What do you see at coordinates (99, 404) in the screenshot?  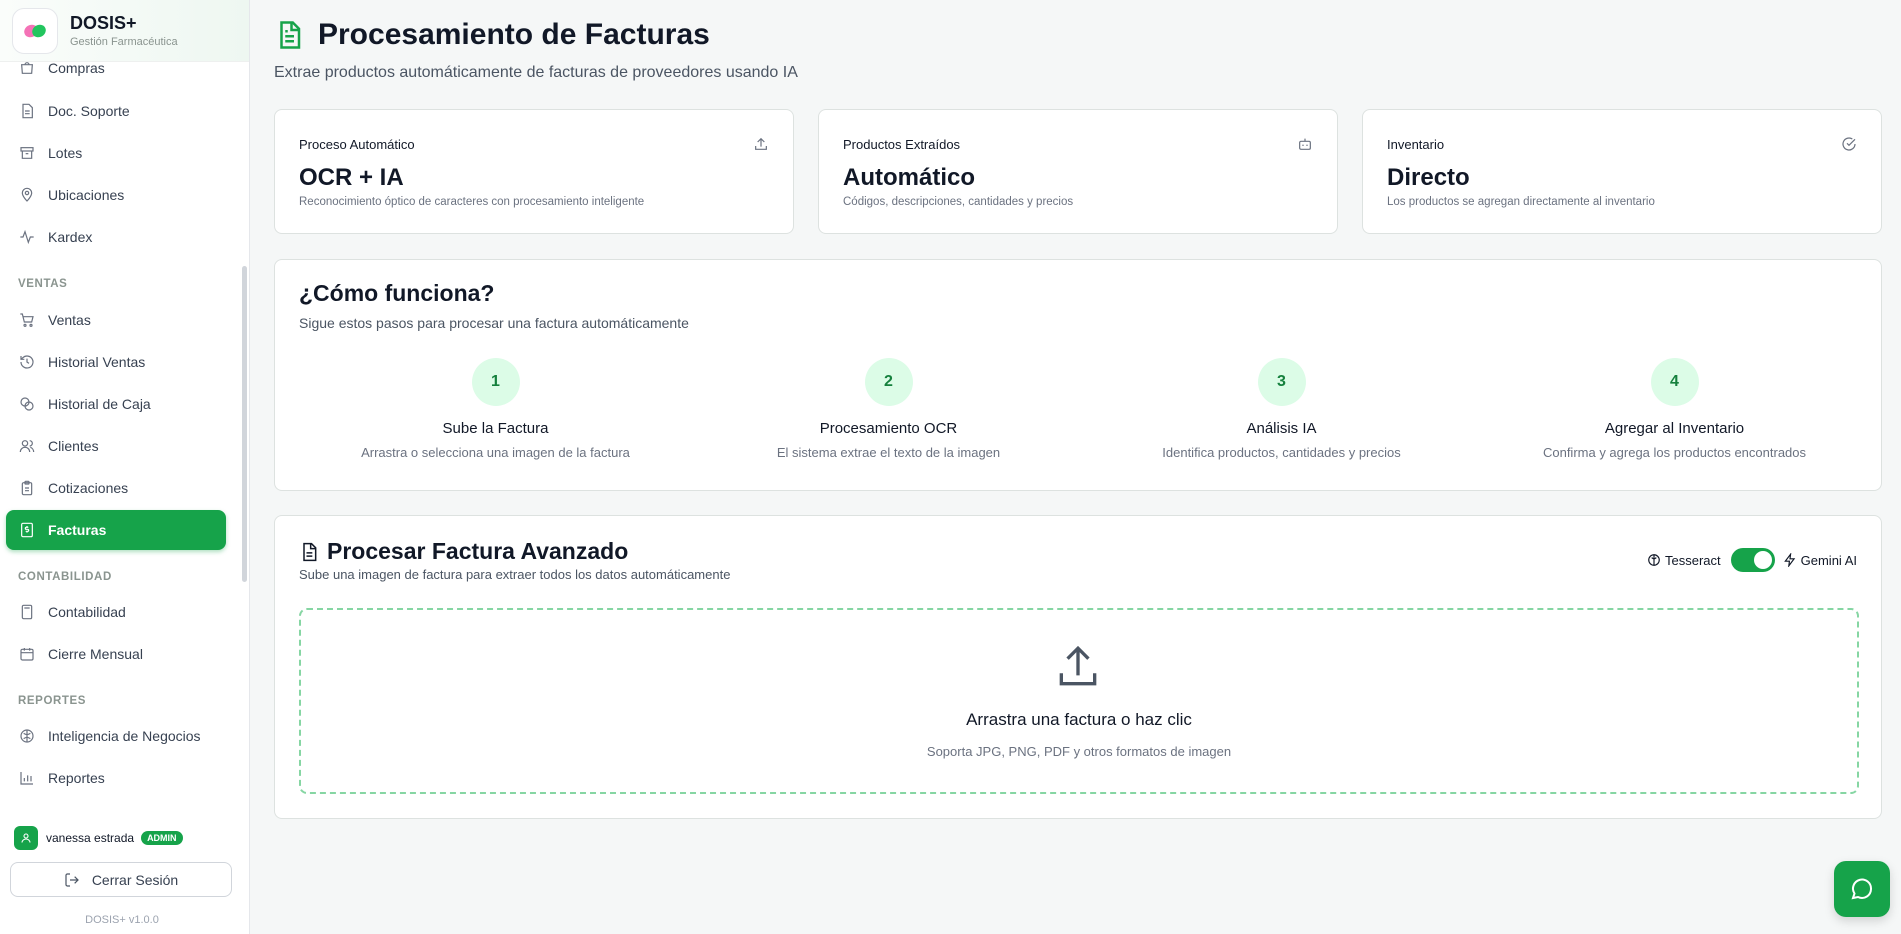 I see `sidebar-item-label: Historial de Caja` at bounding box center [99, 404].